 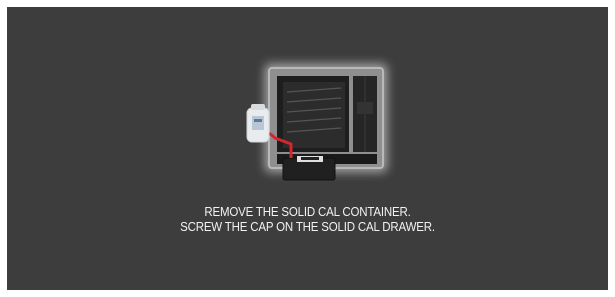 What do you see at coordinates (316, 122) in the screenshot?
I see `oven-solid-cal-container-icon` at bounding box center [316, 122].